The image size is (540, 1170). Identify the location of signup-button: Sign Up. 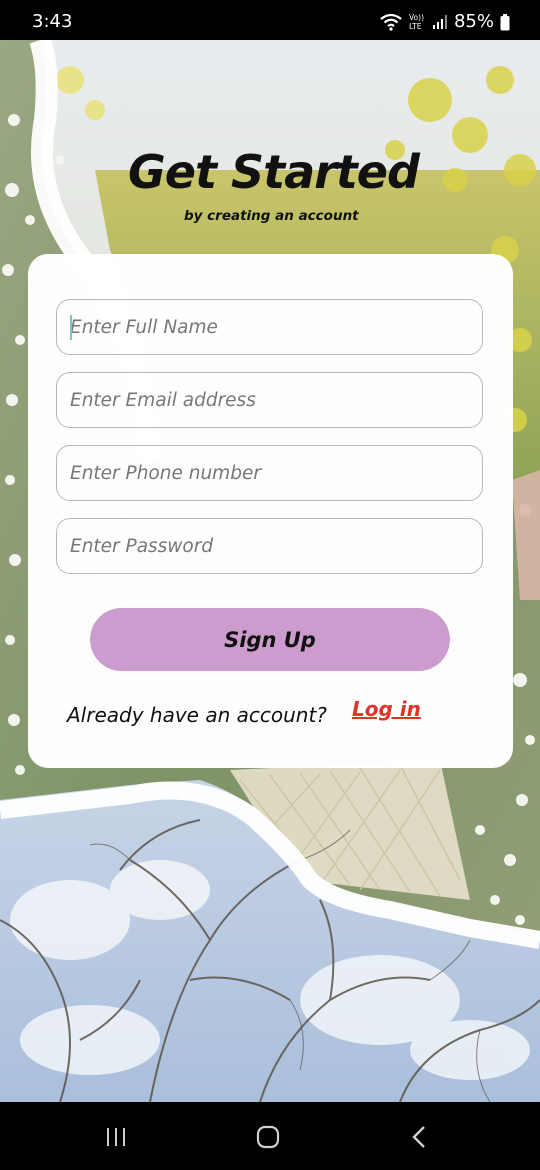
(270, 639).